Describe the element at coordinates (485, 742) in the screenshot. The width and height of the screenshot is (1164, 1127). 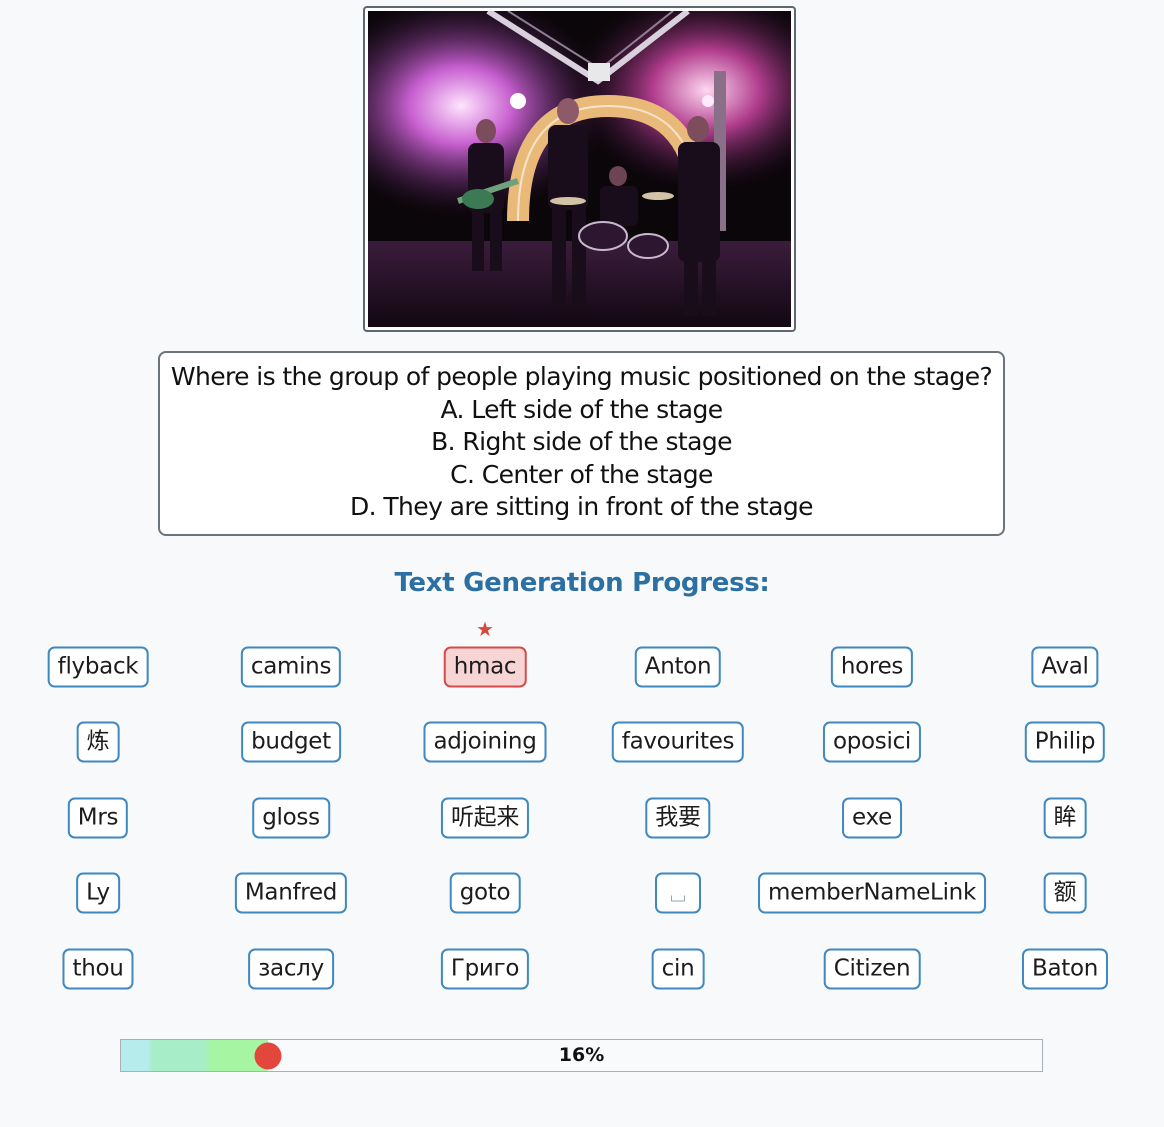
I see `token: adjoining` at that location.